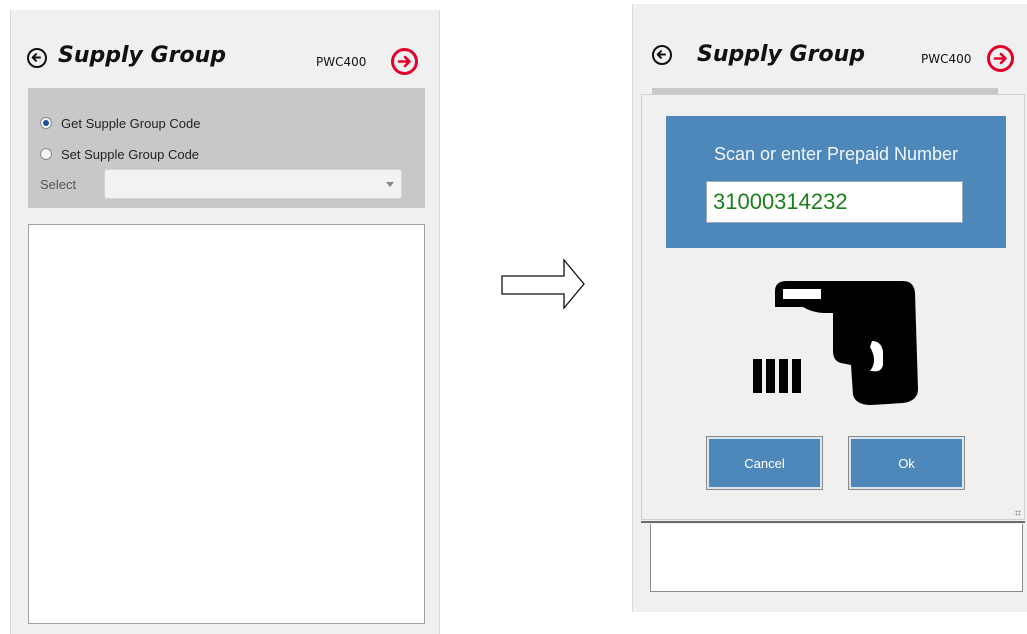 This screenshot has height=634, width=1027. Describe the element at coordinates (834, 202) in the screenshot. I see `prepaid-number-input` at that location.